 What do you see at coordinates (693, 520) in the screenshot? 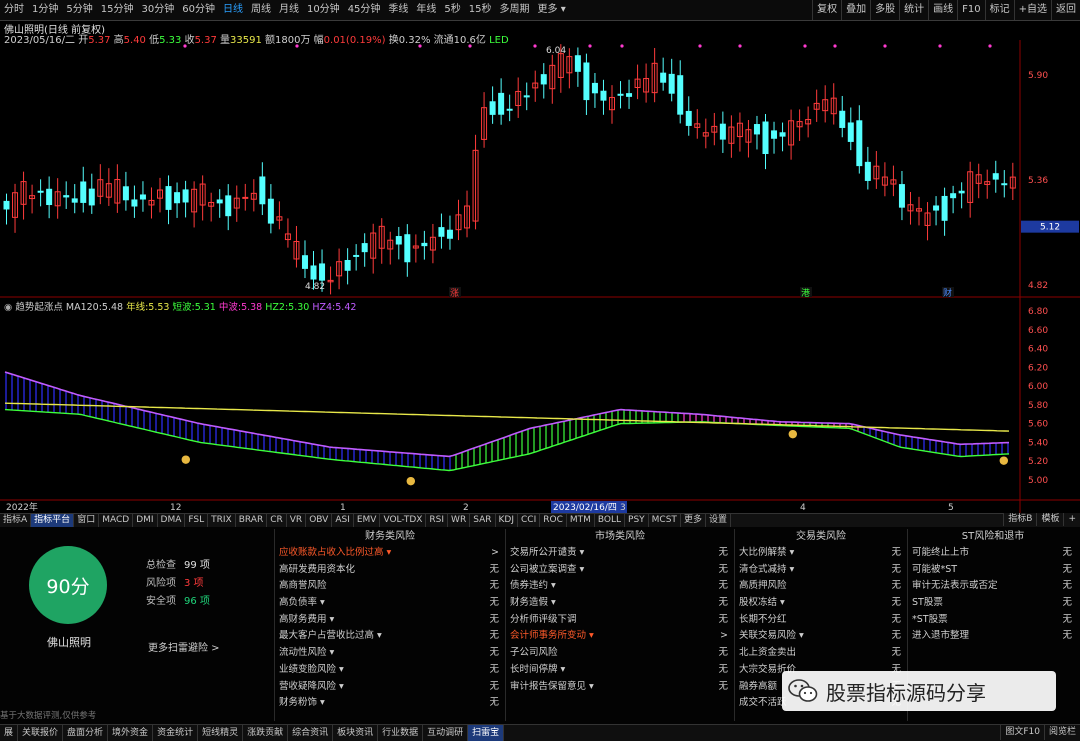
I see `indicator-tab: 更多` at bounding box center [693, 520].